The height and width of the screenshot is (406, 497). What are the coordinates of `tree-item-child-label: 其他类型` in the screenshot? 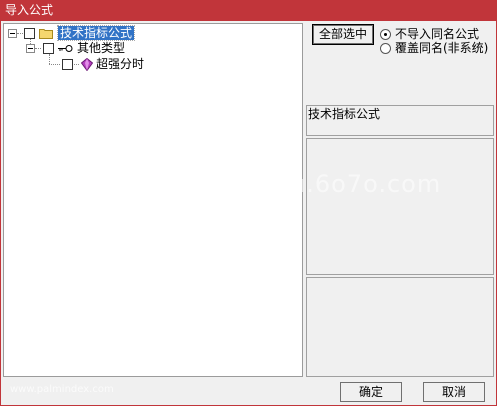 It's located at (101, 48).